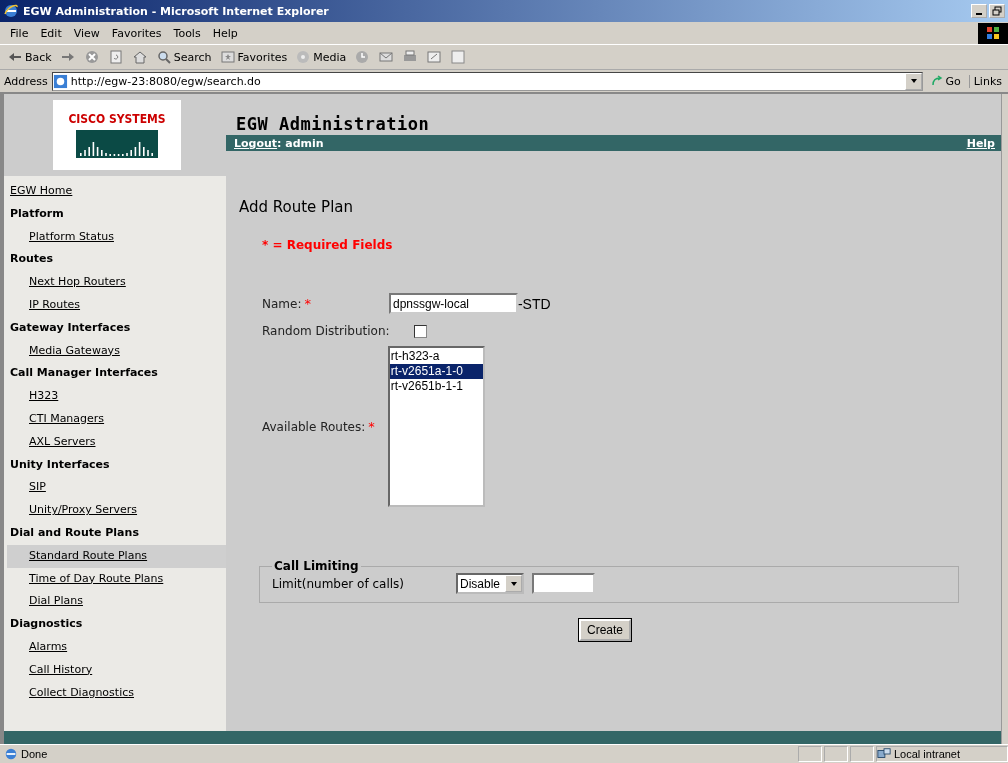 The height and width of the screenshot is (763, 1008). What do you see at coordinates (117, 119) in the screenshot?
I see `logo-text: CISCO SYSTEMS` at bounding box center [117, 119].